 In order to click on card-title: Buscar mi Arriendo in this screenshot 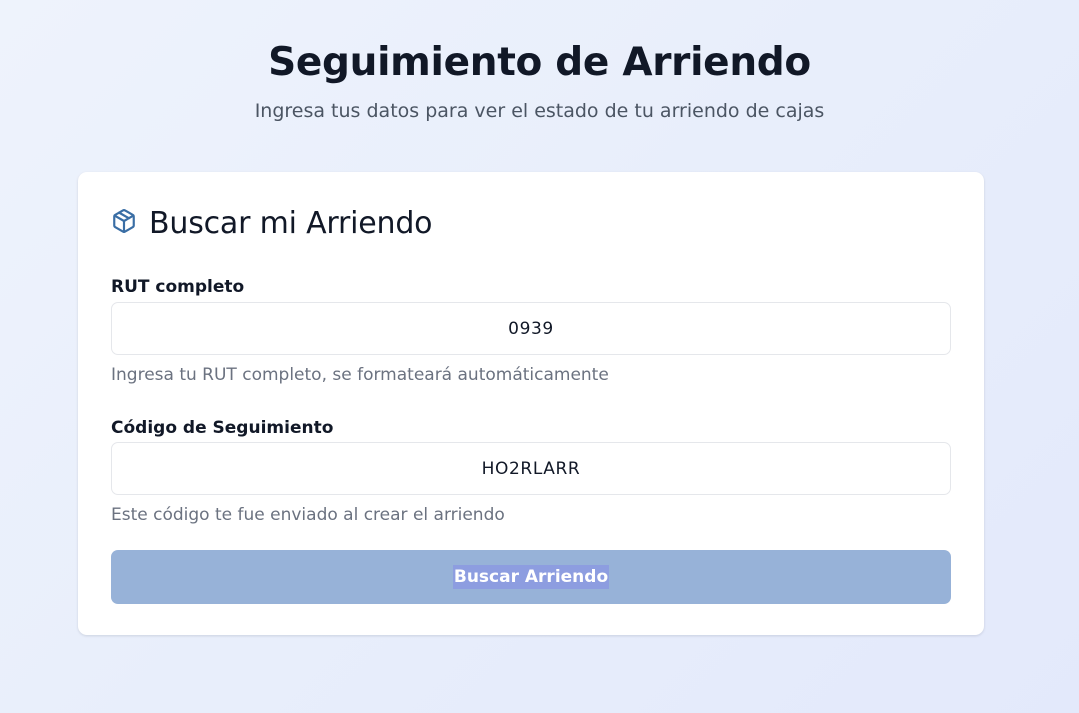, I will do `click(291, 223)`.